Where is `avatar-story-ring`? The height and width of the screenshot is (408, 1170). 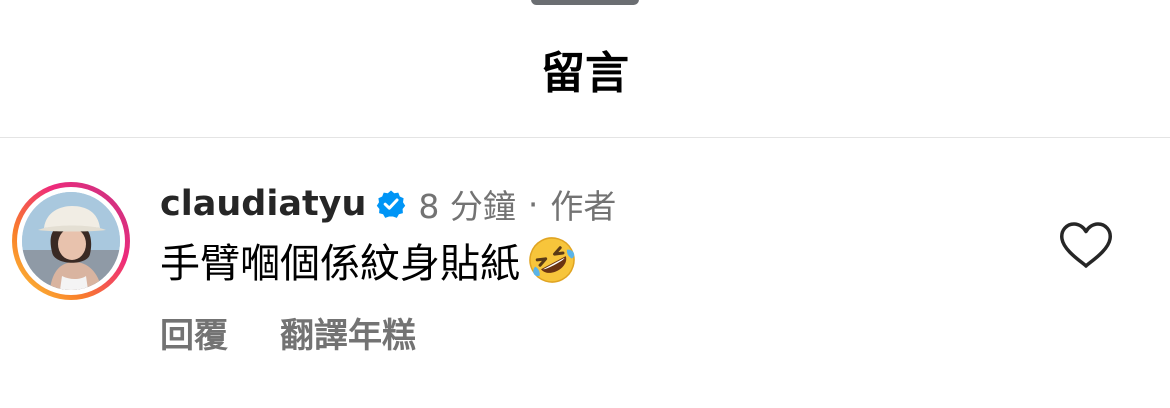 avatar-story-ring is located at coordinates (71, 241).